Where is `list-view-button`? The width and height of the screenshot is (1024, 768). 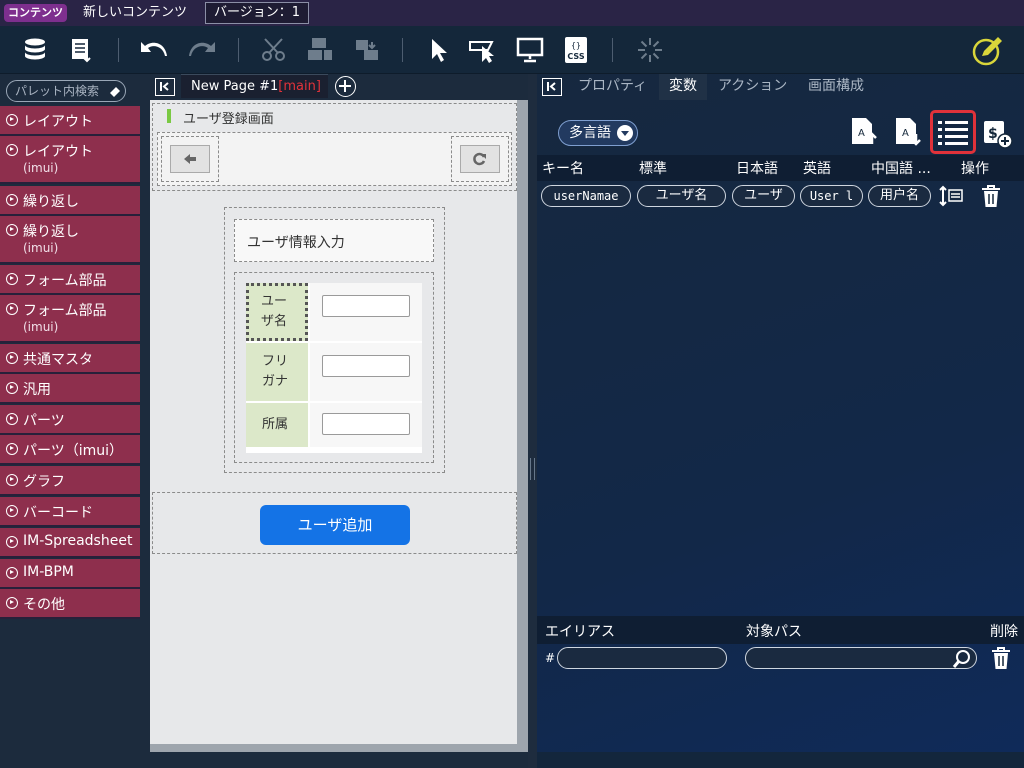
list-view-button is located at coordinates (953, 132).